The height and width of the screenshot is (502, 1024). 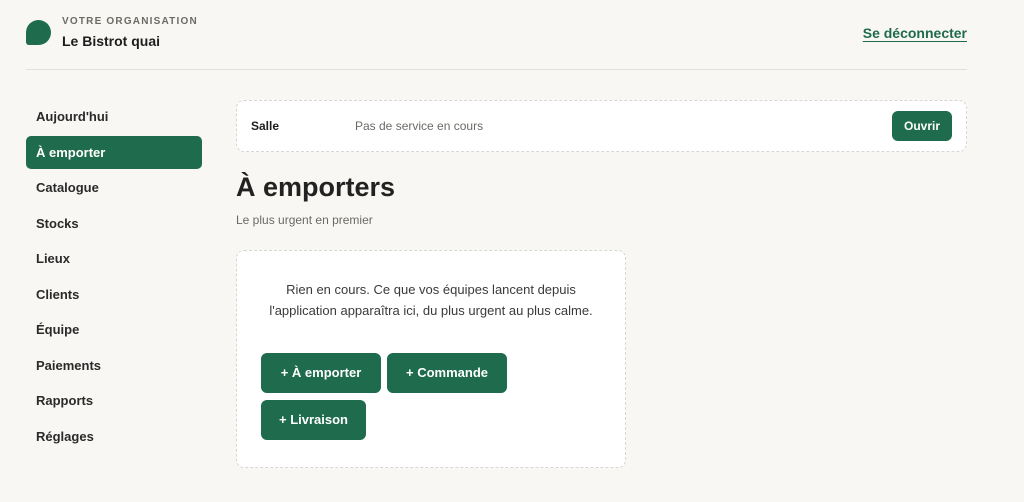 I want to click on sidebar-item-clients: Clients, so click(x=114, y=294).